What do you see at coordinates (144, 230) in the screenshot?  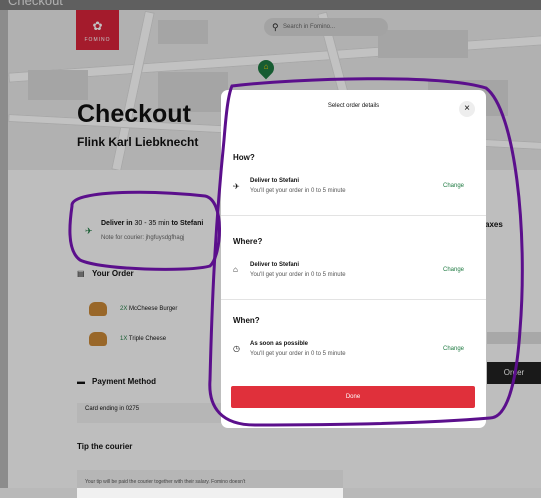 I see `annotation-delivery-circle` at bounding box center [144, 230].